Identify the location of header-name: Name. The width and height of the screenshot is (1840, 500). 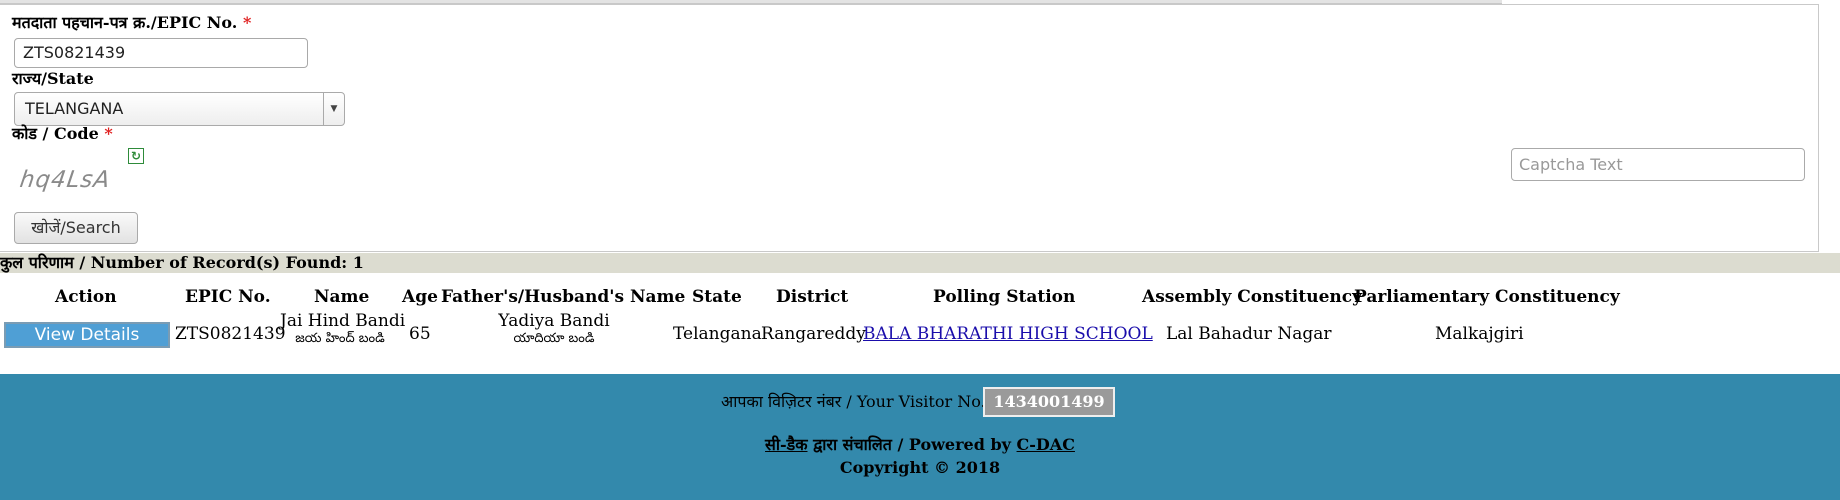
(342, 297).